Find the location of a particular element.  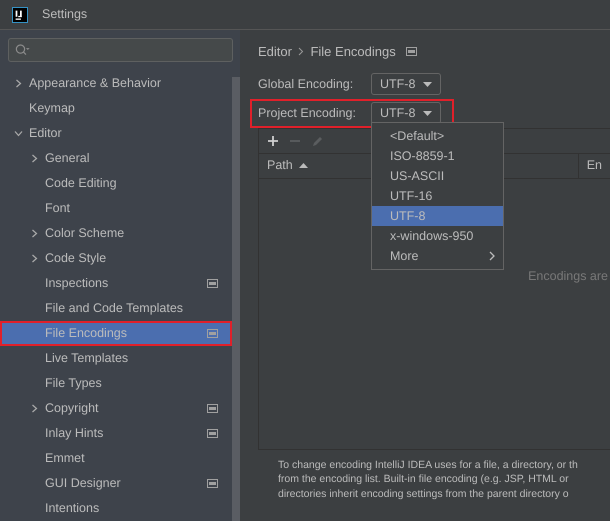

tree-item: Inspections is located at coordinates (116, 283).